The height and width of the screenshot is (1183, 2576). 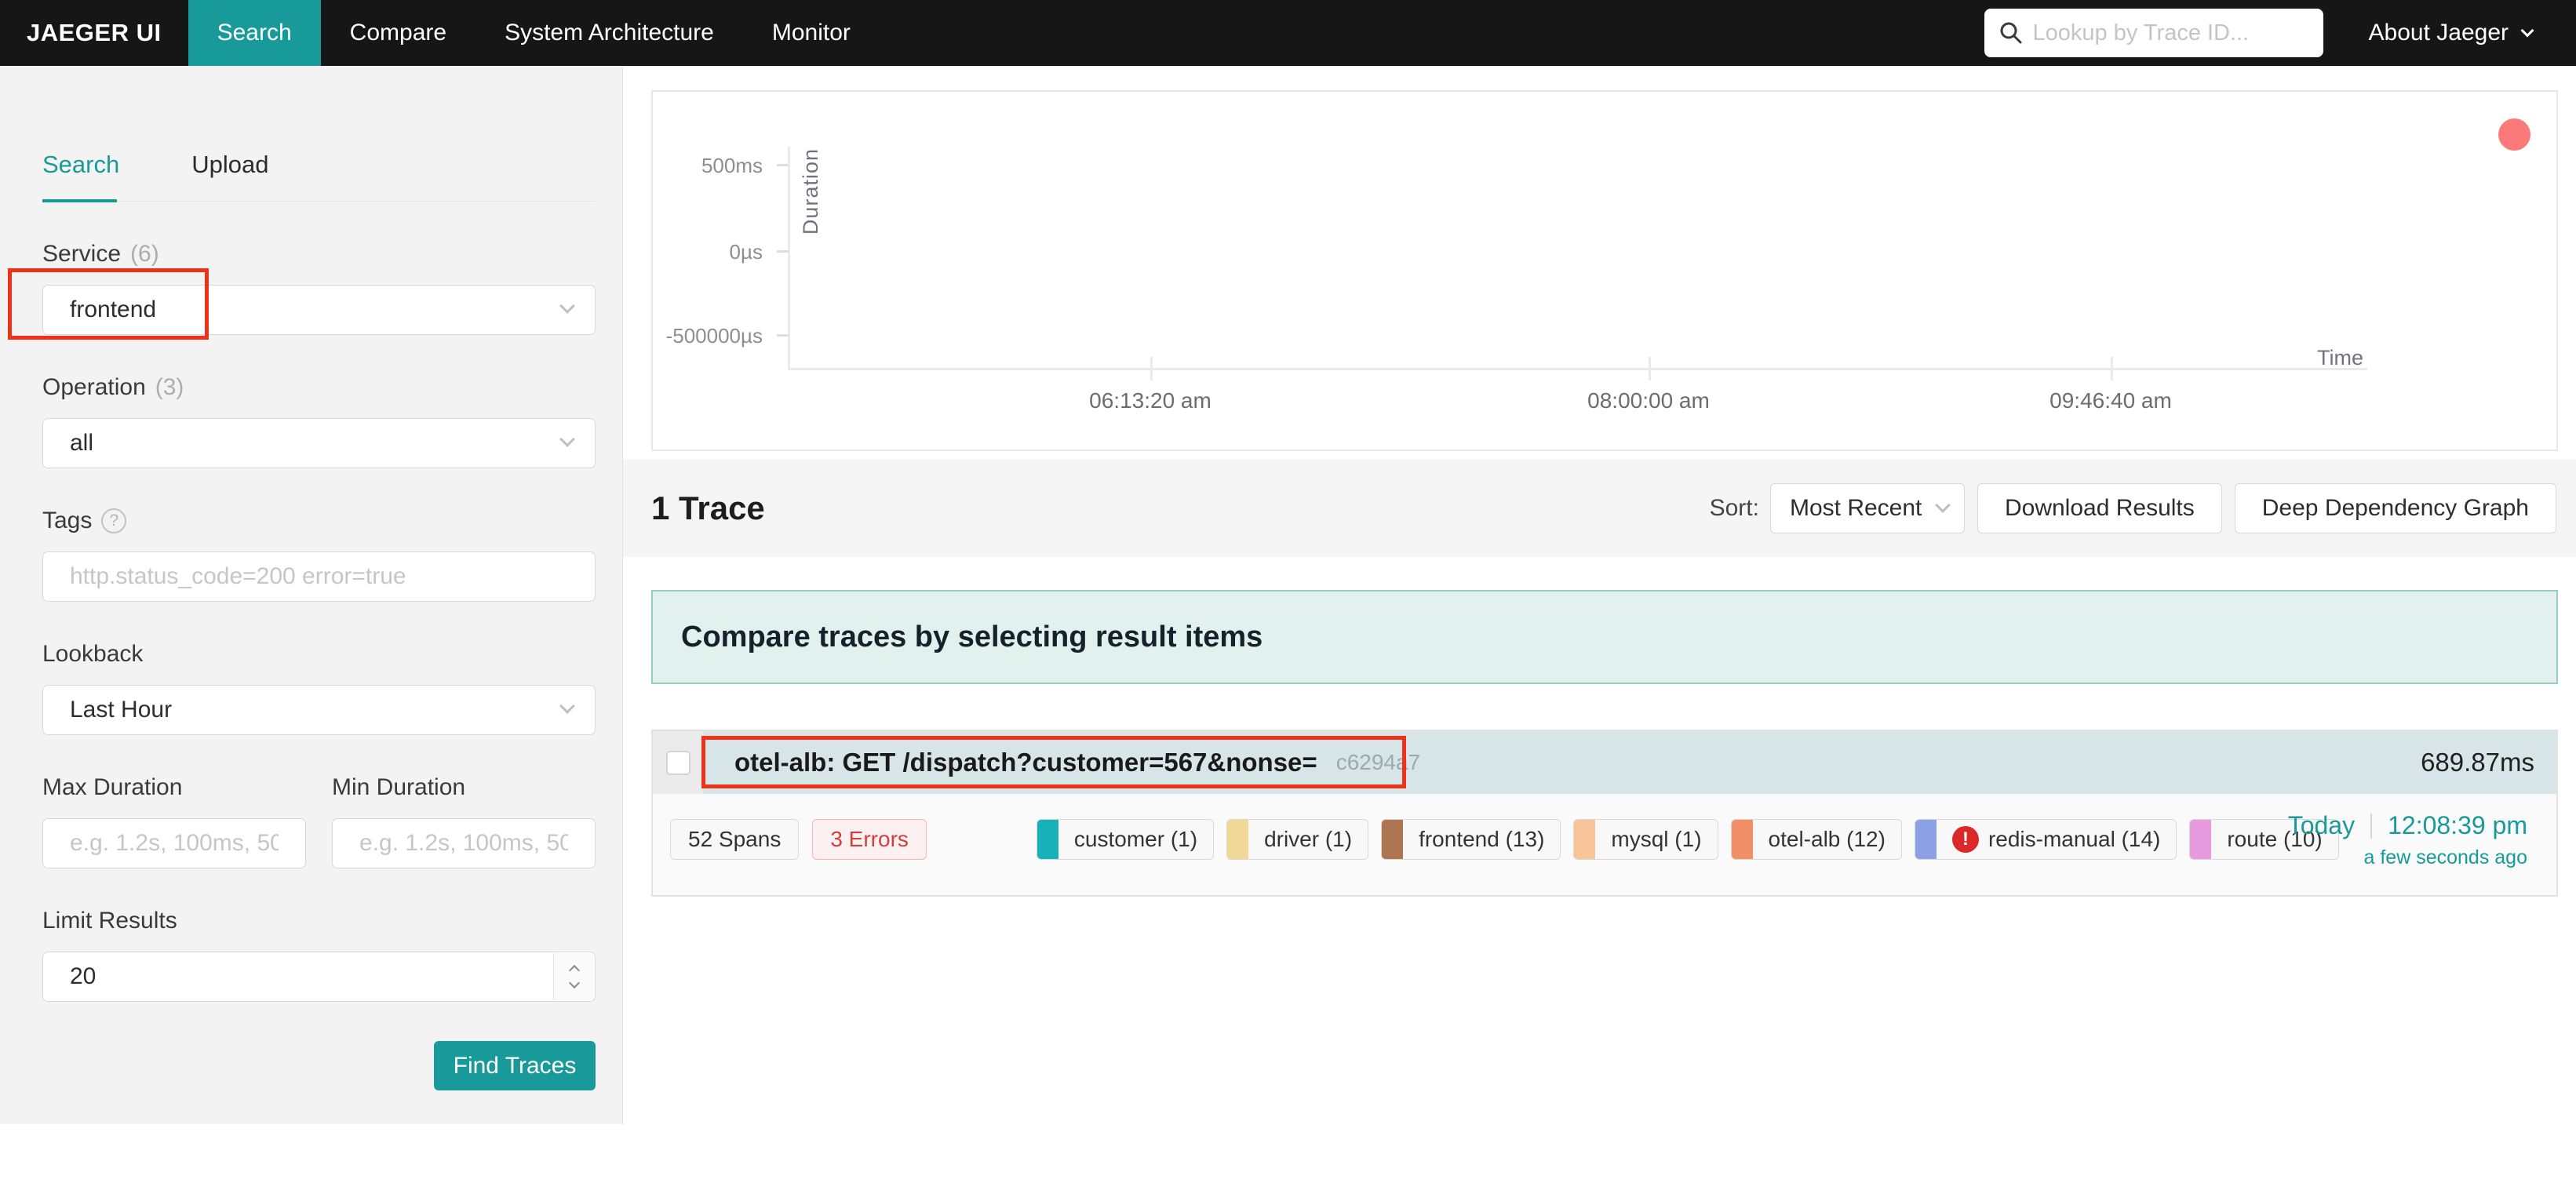 What do you see at coordinates (80, 165) in the screenshot?
I see `tab-search: Search` at bounding box center [80, 165].